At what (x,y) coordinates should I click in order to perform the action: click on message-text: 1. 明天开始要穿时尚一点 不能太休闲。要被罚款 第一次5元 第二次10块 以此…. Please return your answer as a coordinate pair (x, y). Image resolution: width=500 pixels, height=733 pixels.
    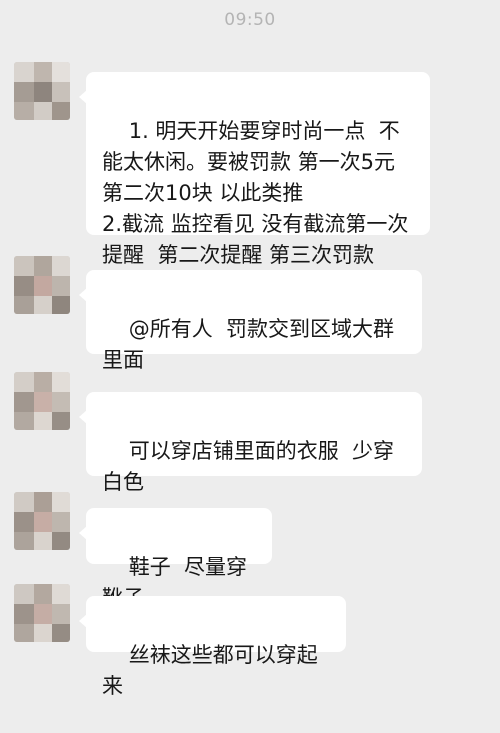
    Looking at the image, I should click on (255, 193).